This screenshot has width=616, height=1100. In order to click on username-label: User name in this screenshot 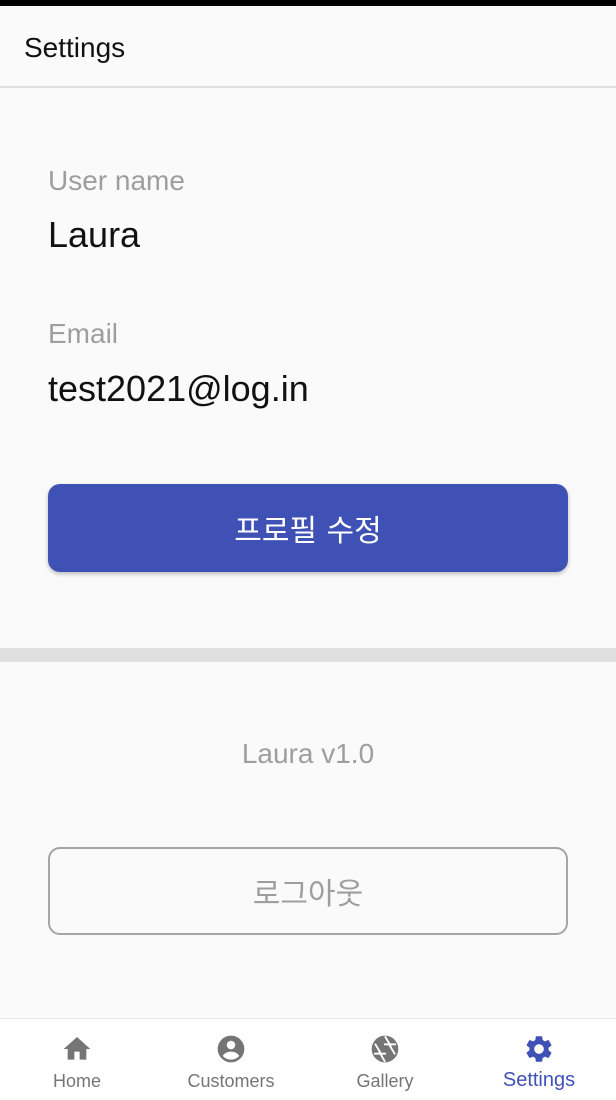, I will do `click(116, 180)`.